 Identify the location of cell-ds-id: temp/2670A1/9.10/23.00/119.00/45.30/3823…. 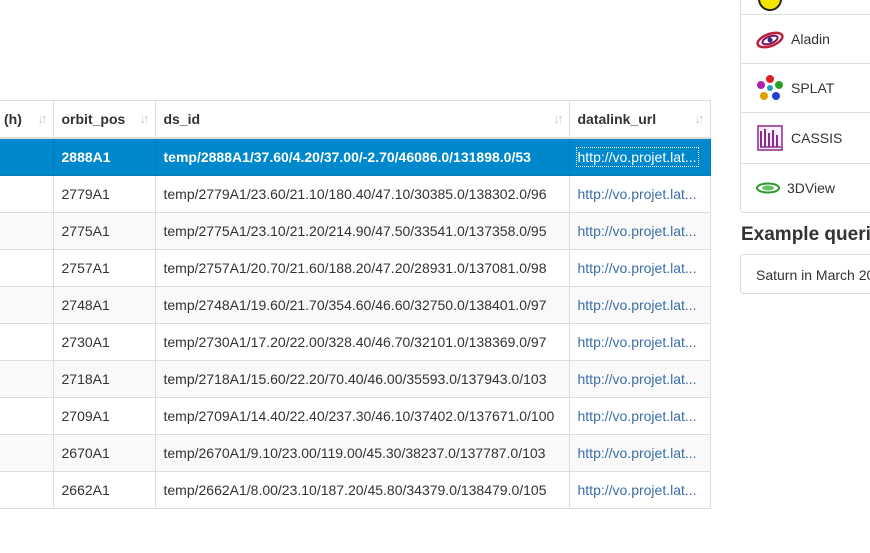
(362, 453).